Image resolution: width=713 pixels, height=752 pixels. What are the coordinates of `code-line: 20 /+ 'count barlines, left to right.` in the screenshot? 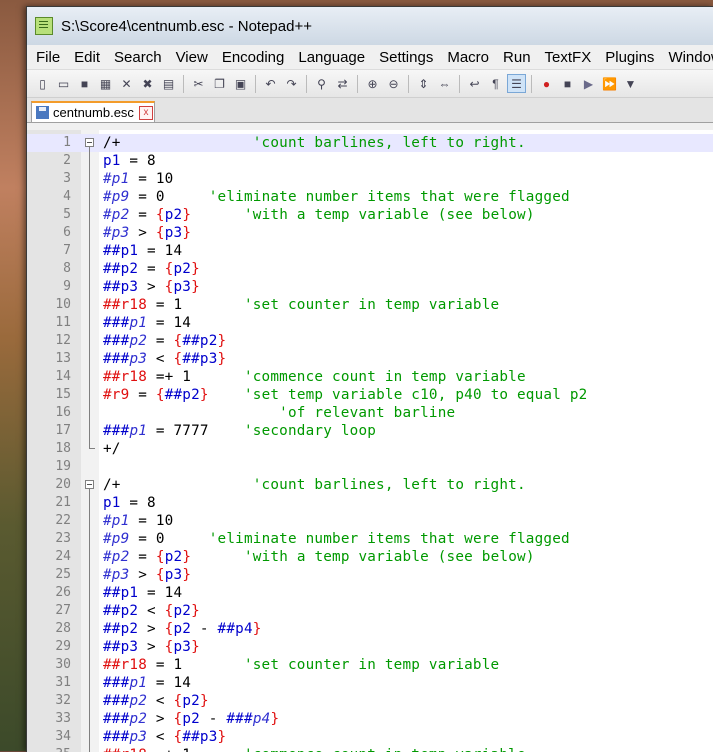 It's located at (370, 485).